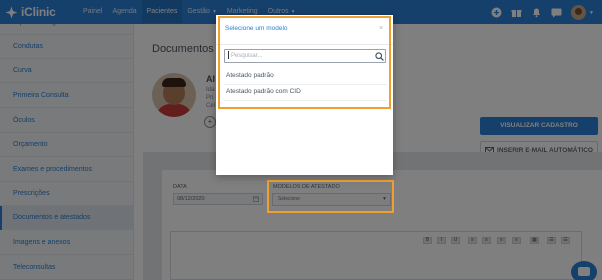 The image size is (602, 280). What do you see at coordinates (304, 62) in the screenshot?
I see `highlight-modal-region` at bounding box center [304, 62].